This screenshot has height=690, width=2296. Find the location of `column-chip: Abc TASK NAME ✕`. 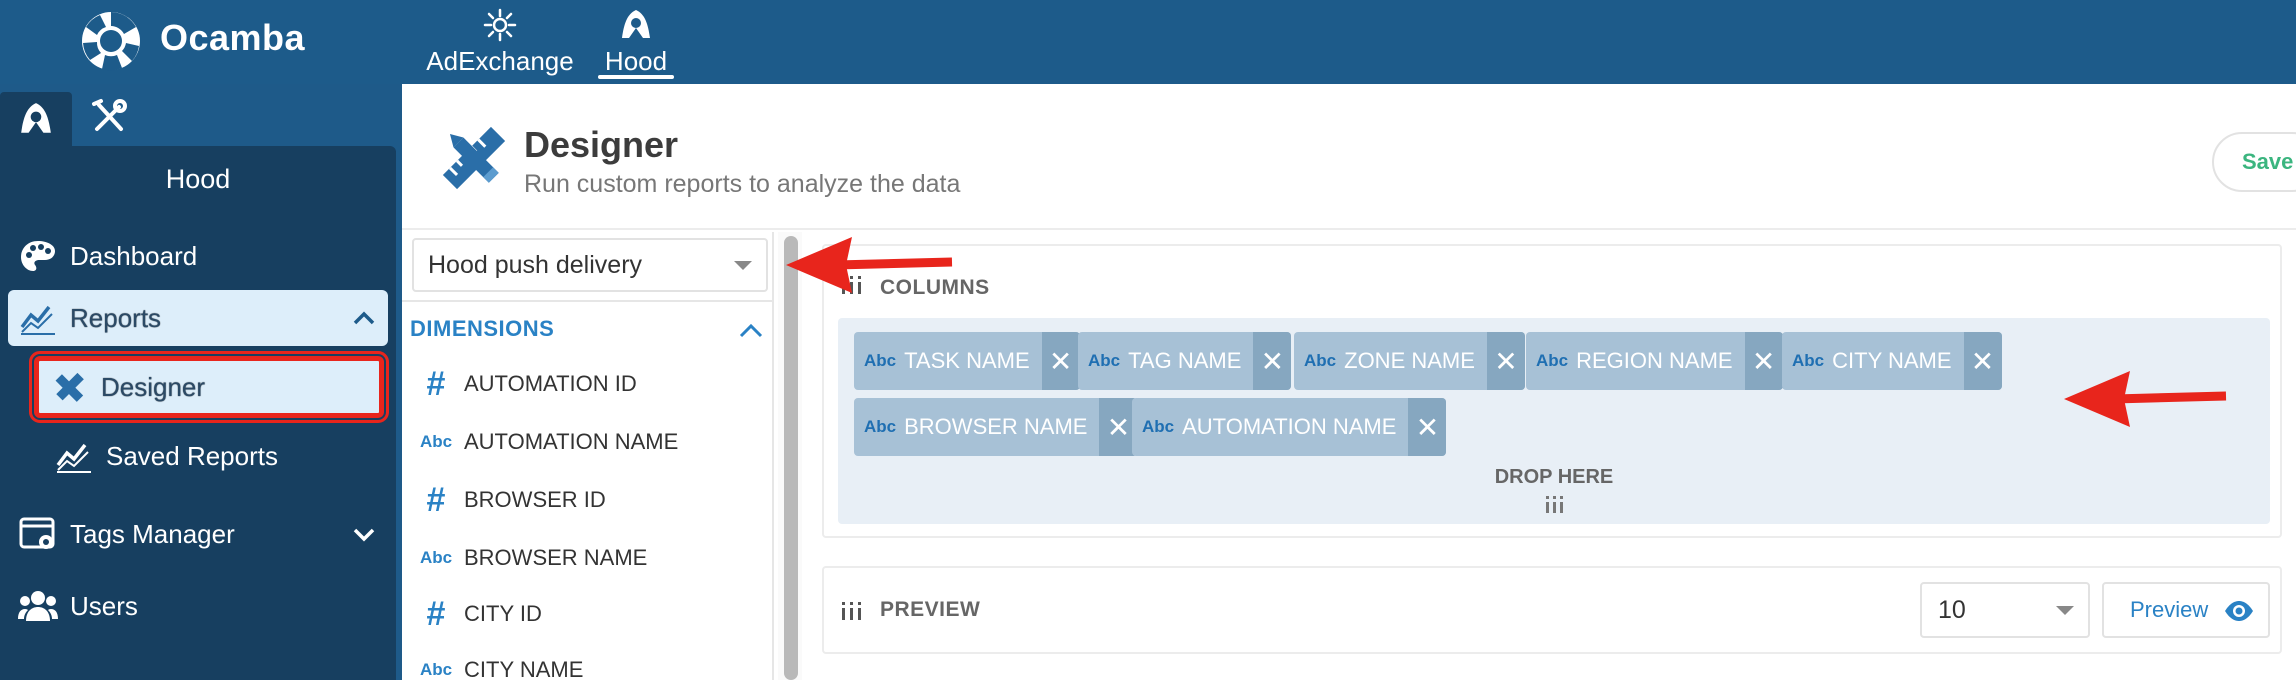

column-chip: Abc TASK NAME ✕ is located at coordinates (967, 361).